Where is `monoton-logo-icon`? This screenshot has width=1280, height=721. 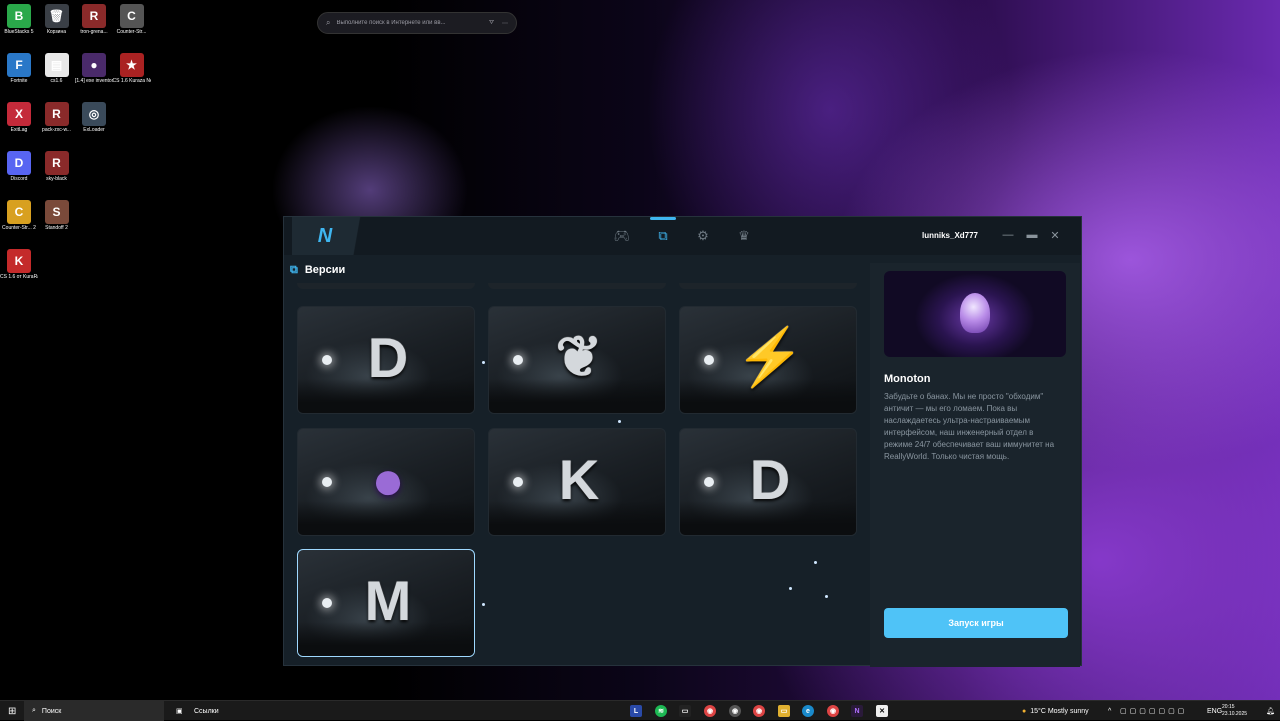 monoton-logo-icon is located at coordinates (975, 313).